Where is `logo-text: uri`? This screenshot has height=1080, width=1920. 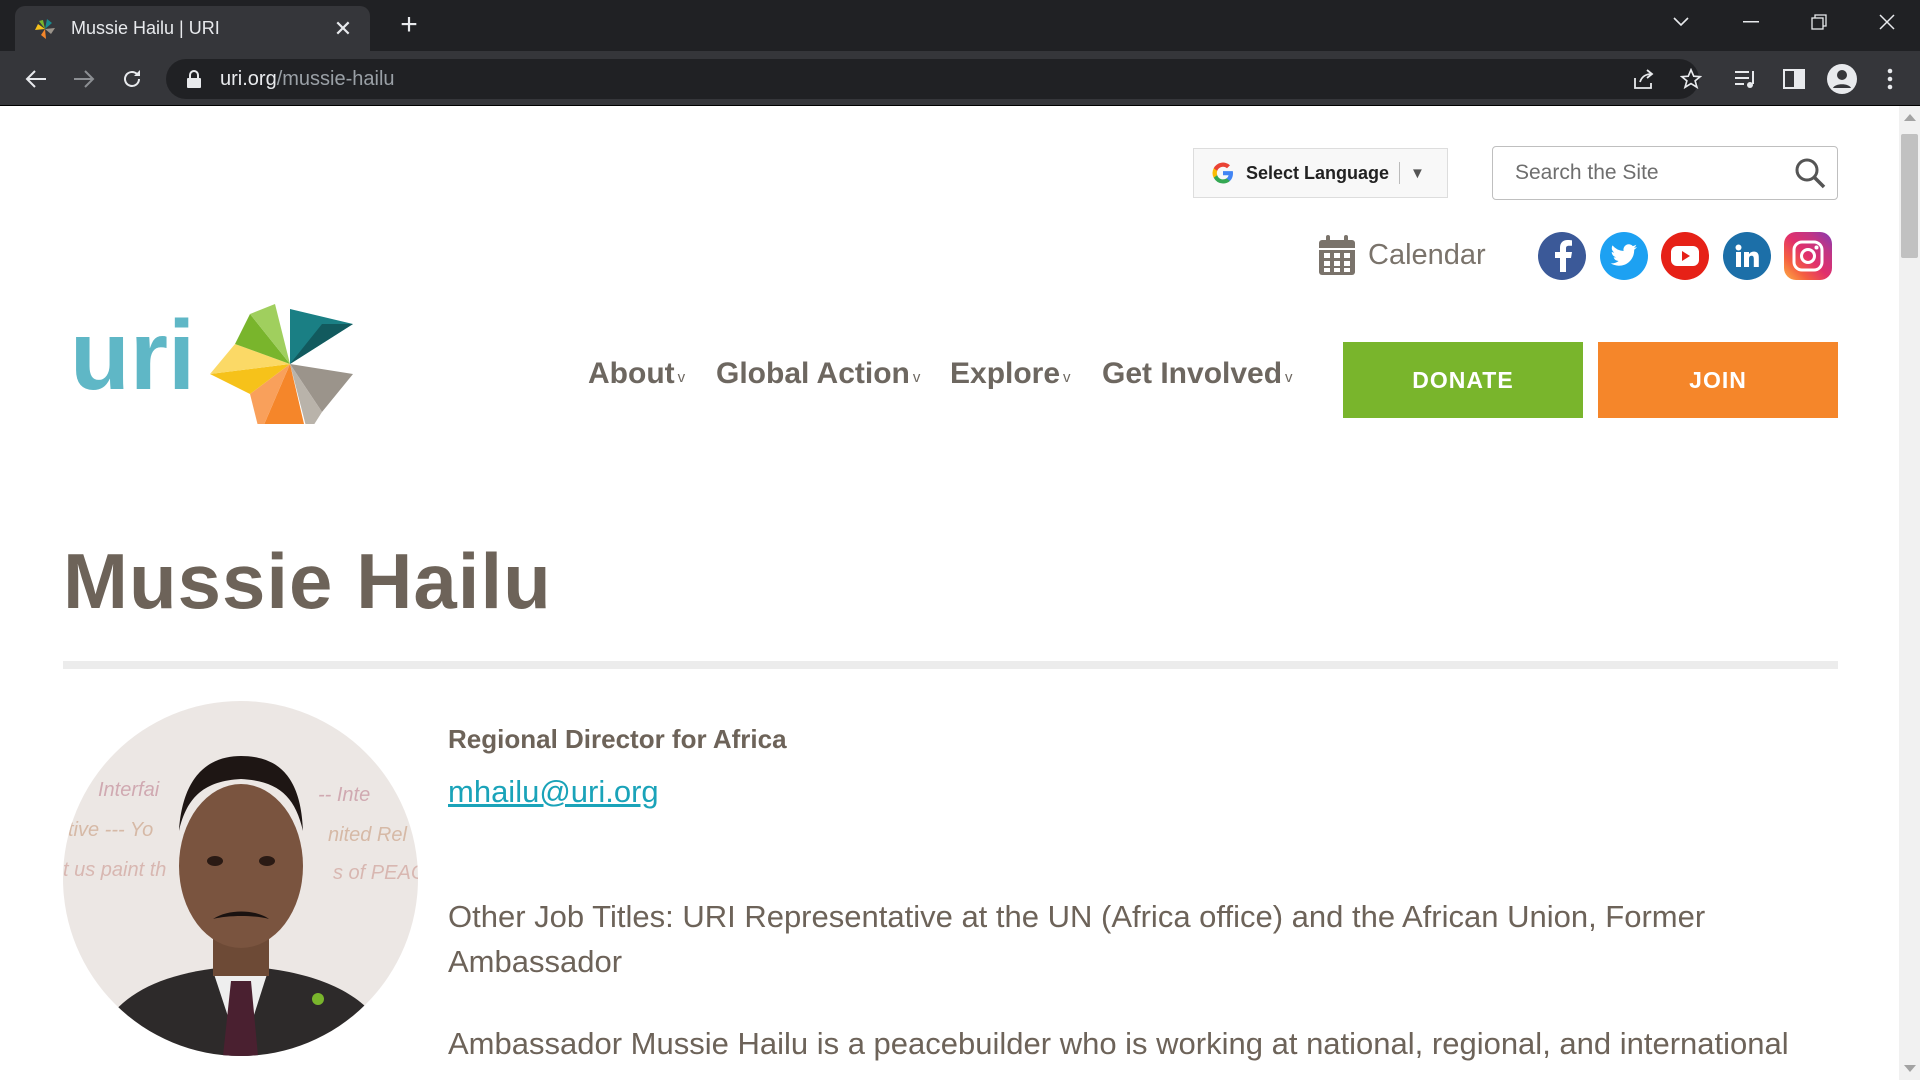 logo-text: uri is located at coordinates (132, 355).